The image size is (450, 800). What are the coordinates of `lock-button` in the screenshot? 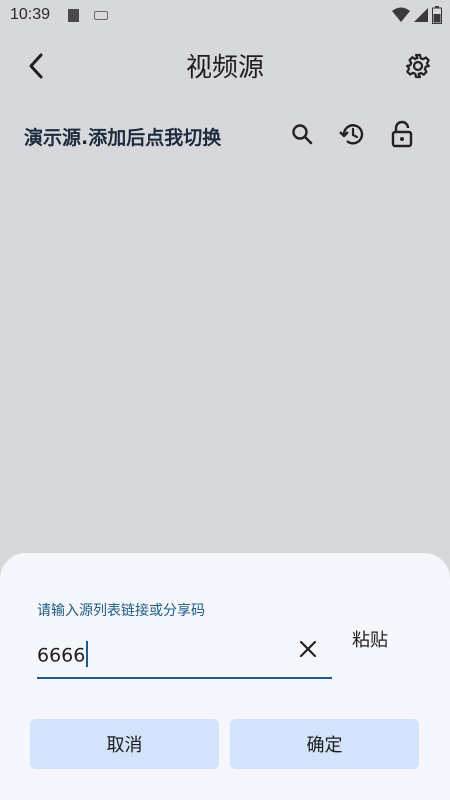 It's located at (402, 134).